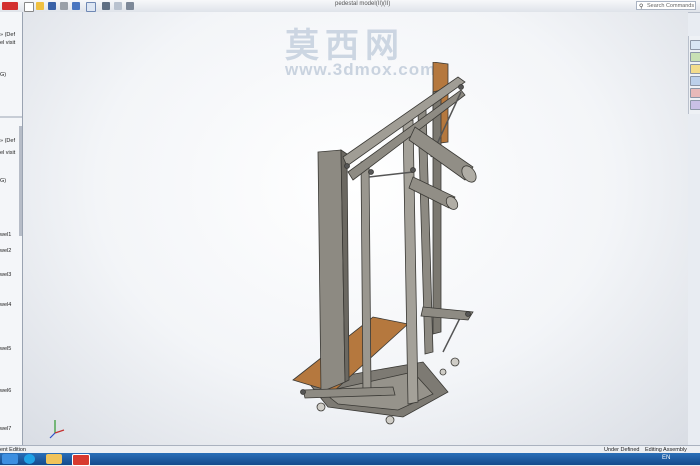  Describe the element at coordinates (52, 6) in the screenshot. I see `save-icon` at that location.